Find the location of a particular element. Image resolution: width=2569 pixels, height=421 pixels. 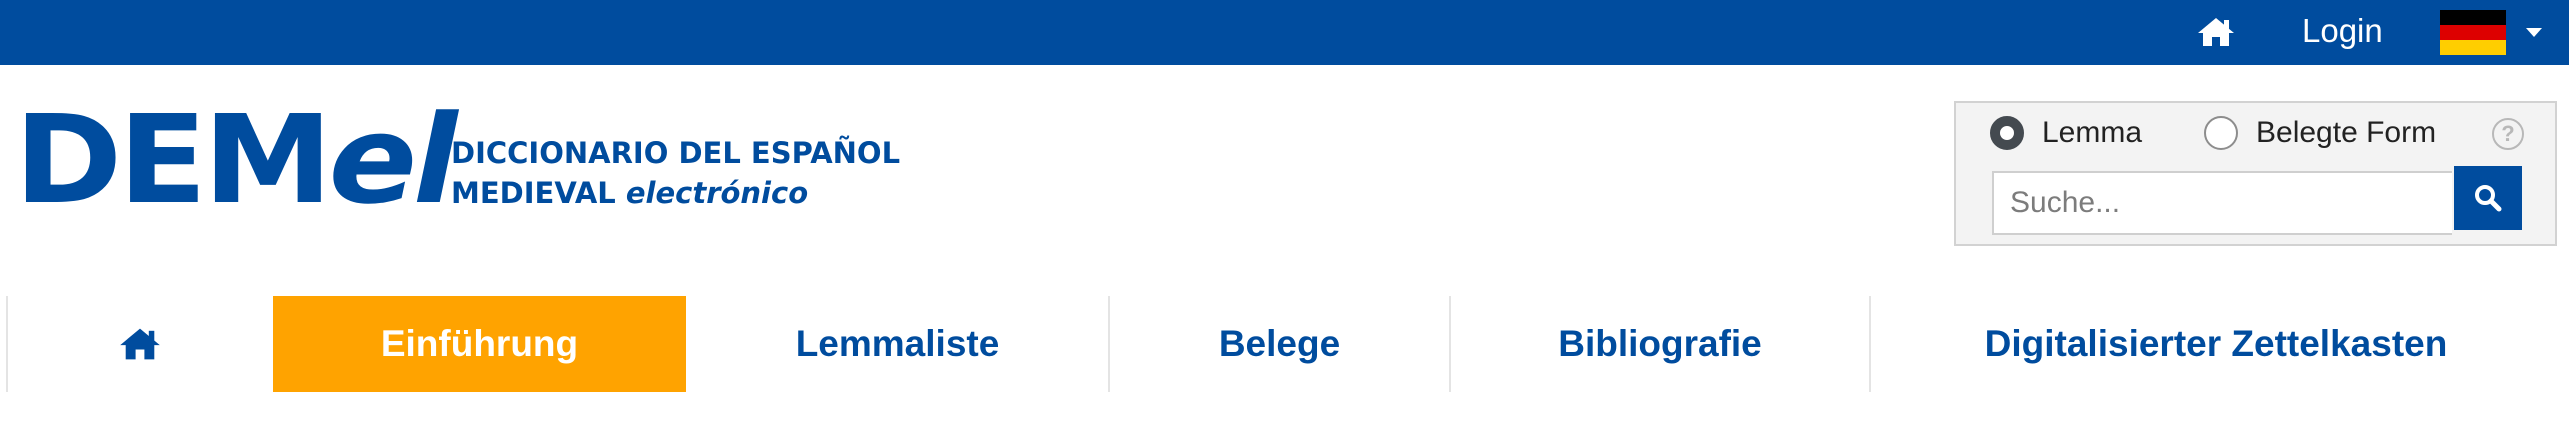

radio-belegte-form: Belegte Form is located at coordinates (2320, 133).